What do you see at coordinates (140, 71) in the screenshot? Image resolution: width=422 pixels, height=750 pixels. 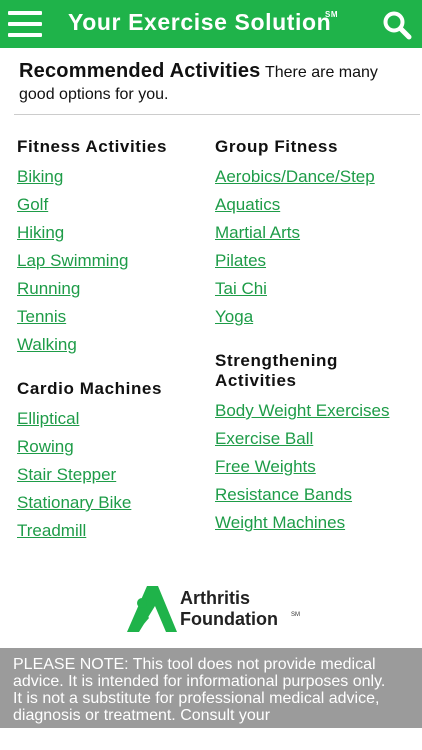 I see `page-title: Recommended Activities` at bounding box center [140, 71].